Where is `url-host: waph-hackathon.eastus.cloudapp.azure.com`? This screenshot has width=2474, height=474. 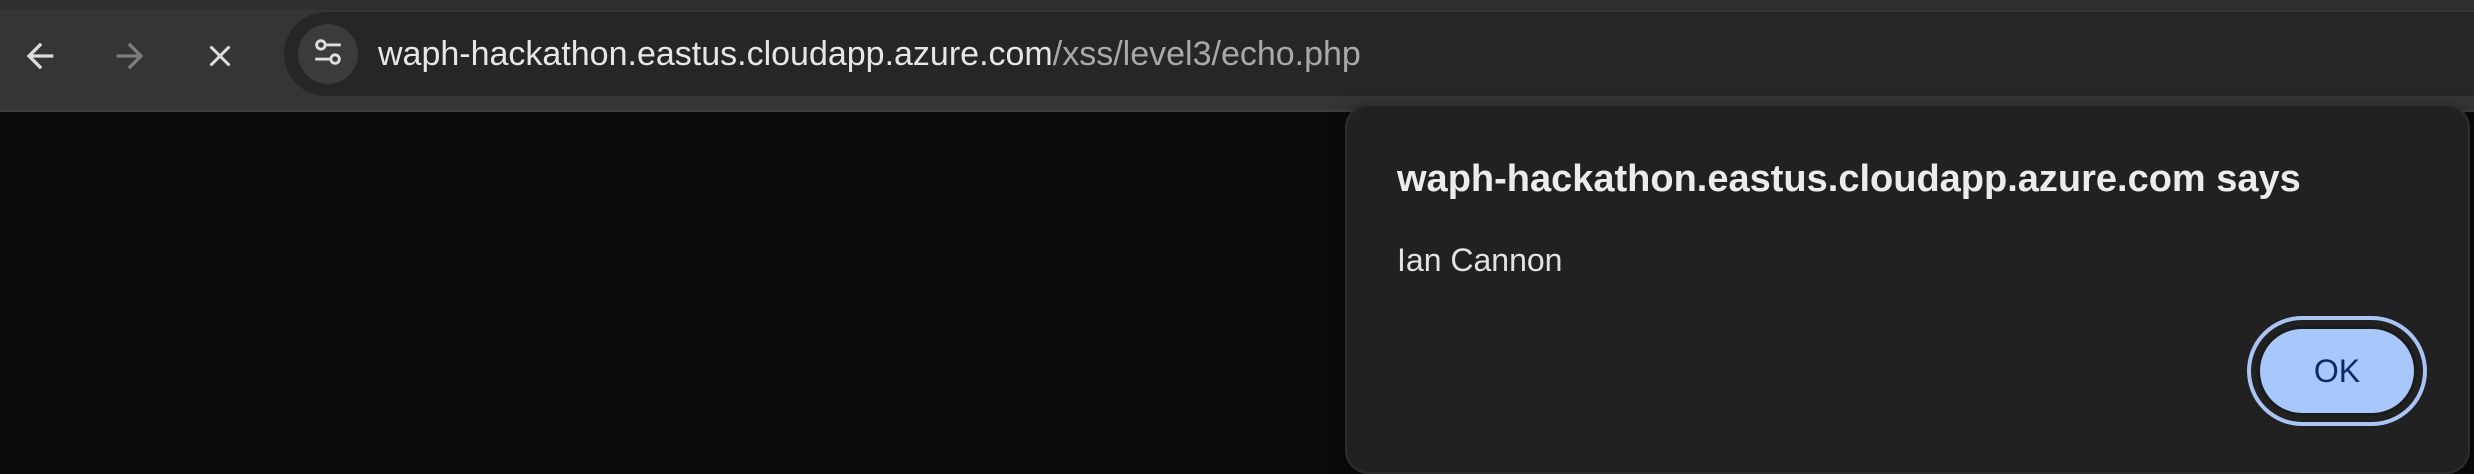 url-host: waph-hackathon.eastus.cloudapp.azure.com is located at coordinates (715, 54).